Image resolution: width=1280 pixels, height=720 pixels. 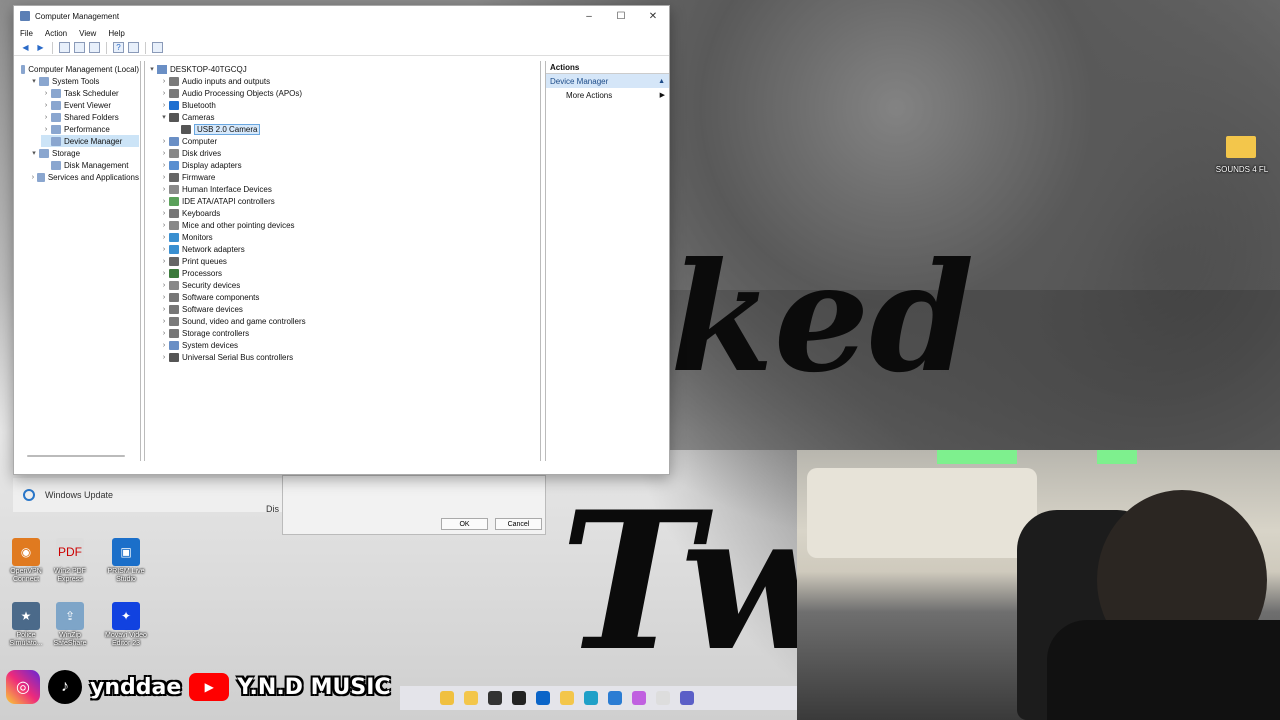 What do you see at coordinates (621, 16) in the screenshot?
I see `maximize-button: ☐` at bounding box center [621, 16].